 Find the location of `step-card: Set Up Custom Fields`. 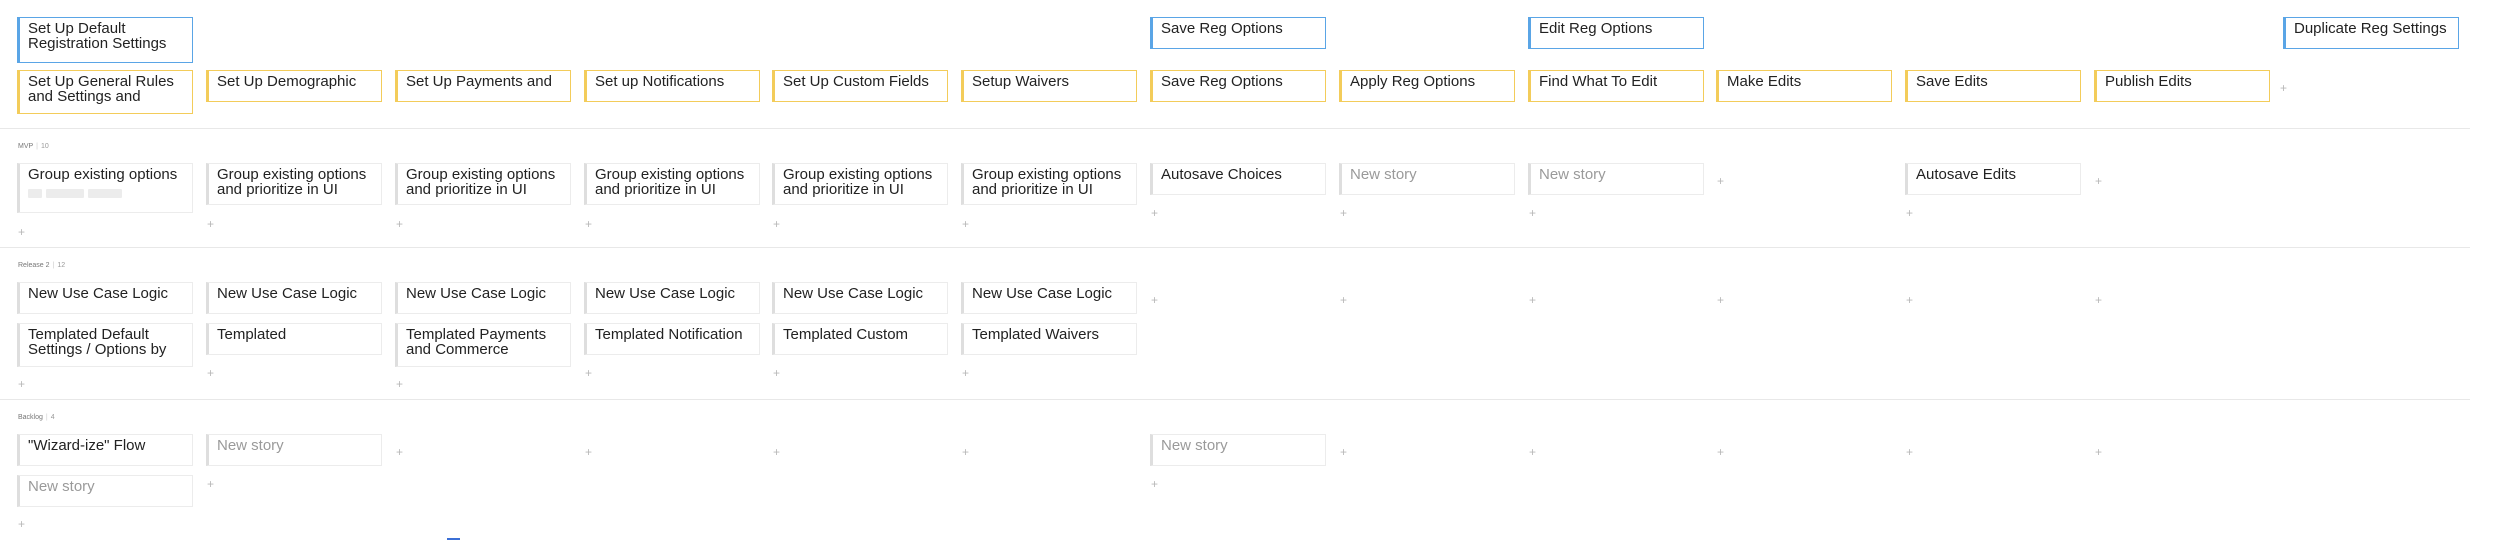

step-card: Set Up Custom Fields is located at coordinates (860, 86).